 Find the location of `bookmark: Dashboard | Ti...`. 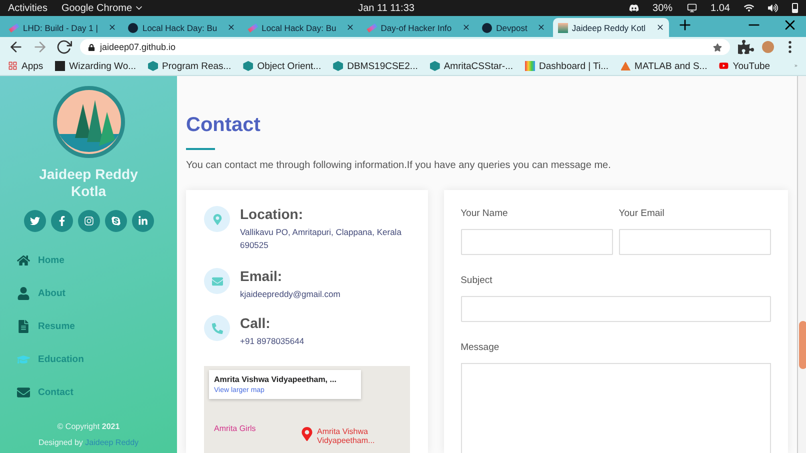

bookmark: Dashboard | Ti... is located at coordinates (567, 66).